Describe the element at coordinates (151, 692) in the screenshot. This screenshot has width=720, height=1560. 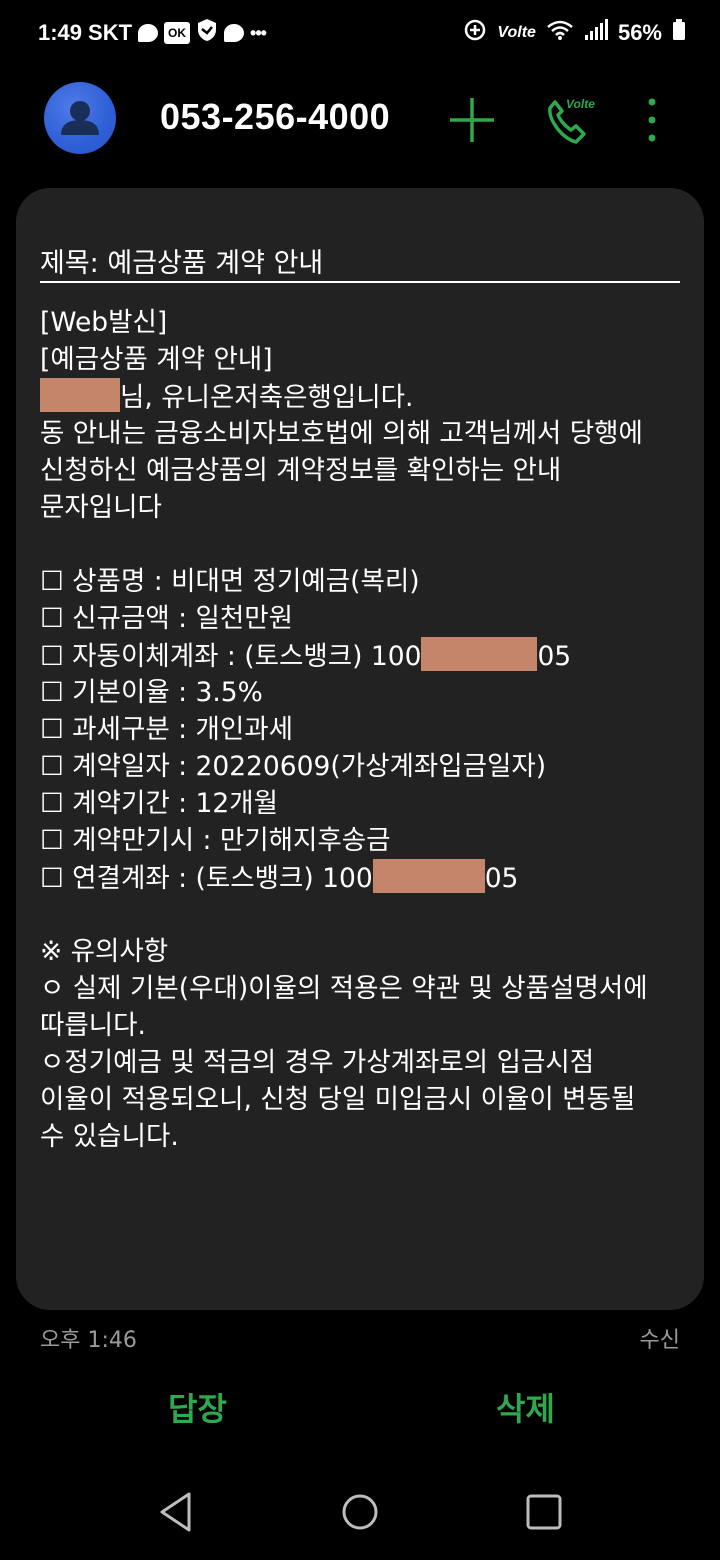
I see `message-line: ☐ 기본이율 : 3.5%` at that location.